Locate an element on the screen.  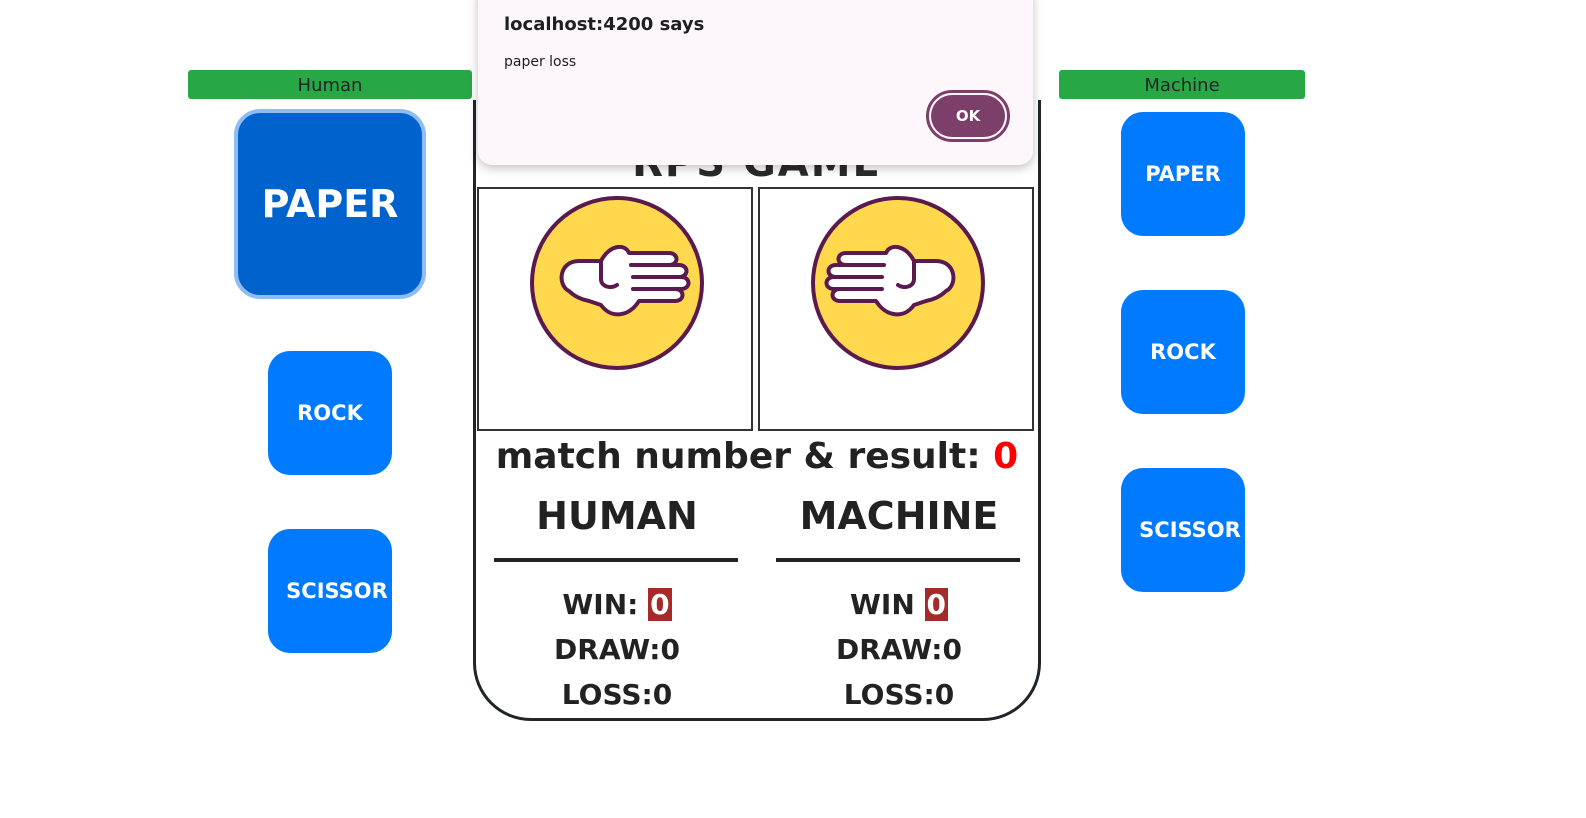
human-score-column: HUMAN WIN: 0 DRAW:0 LOSS:0 is located at coordinates (617, 603).